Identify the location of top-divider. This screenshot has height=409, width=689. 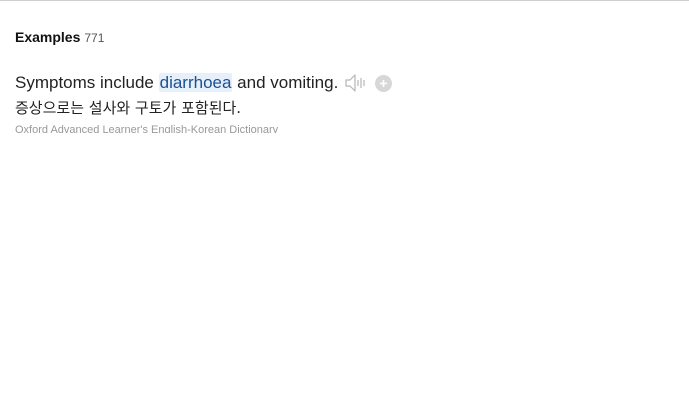
(344, 0).